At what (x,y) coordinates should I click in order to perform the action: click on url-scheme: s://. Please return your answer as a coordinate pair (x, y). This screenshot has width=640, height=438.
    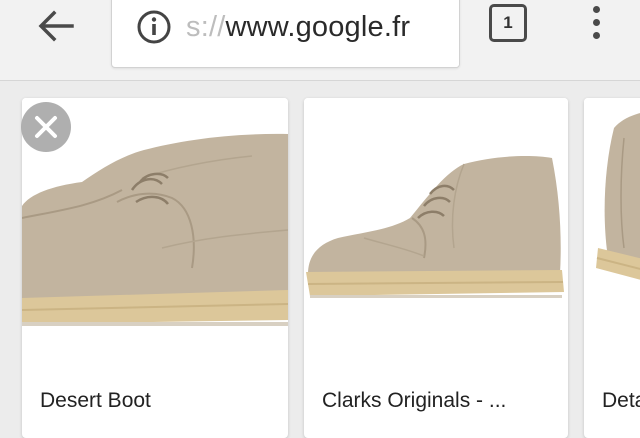
    Looking at the image, I should click on (206, 27).